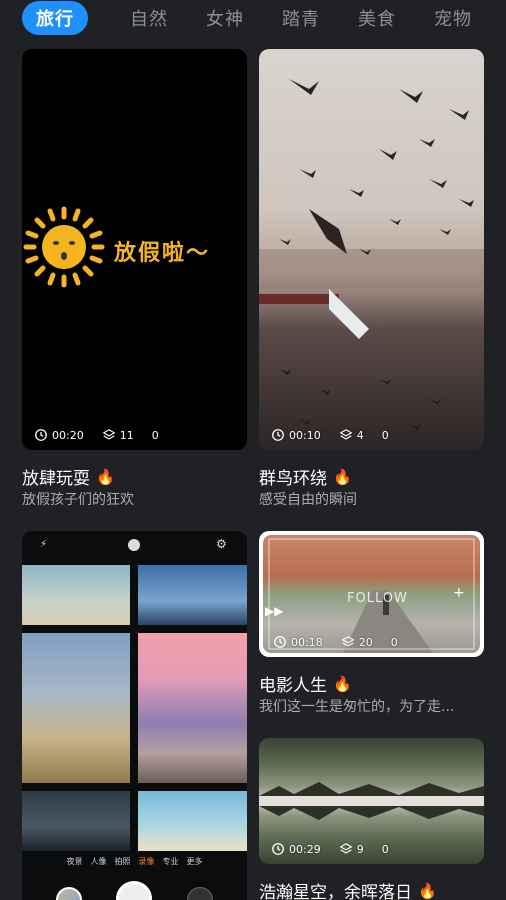 This screenshot has width=506, height=900. I want to click on mode-night: 夜景, so click(74, 861).